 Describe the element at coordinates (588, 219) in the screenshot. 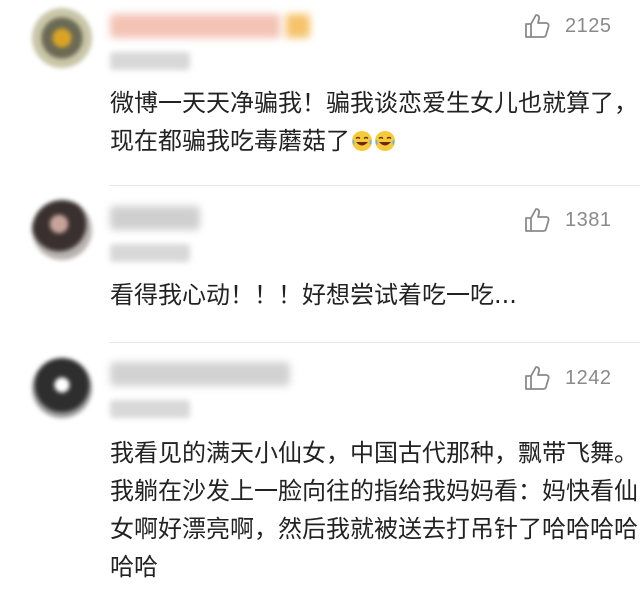

I see `like-count: 1381` at that location.